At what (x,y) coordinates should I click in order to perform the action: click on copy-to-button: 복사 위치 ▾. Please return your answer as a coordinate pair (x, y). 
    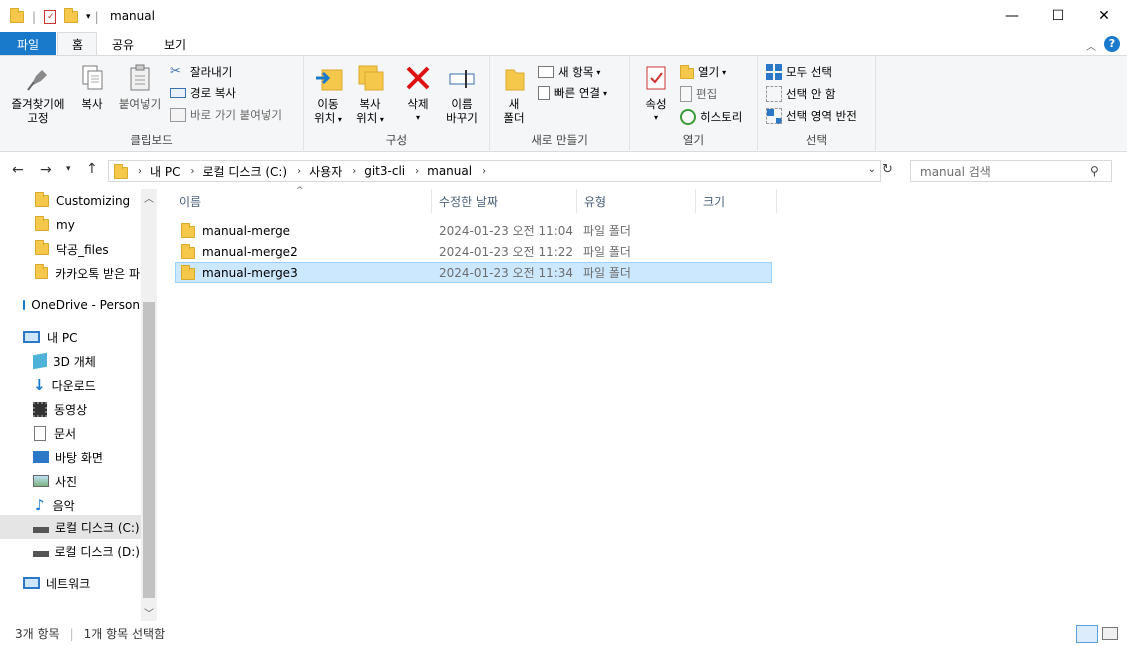
    Looking at the image, I should click on (370, 94).